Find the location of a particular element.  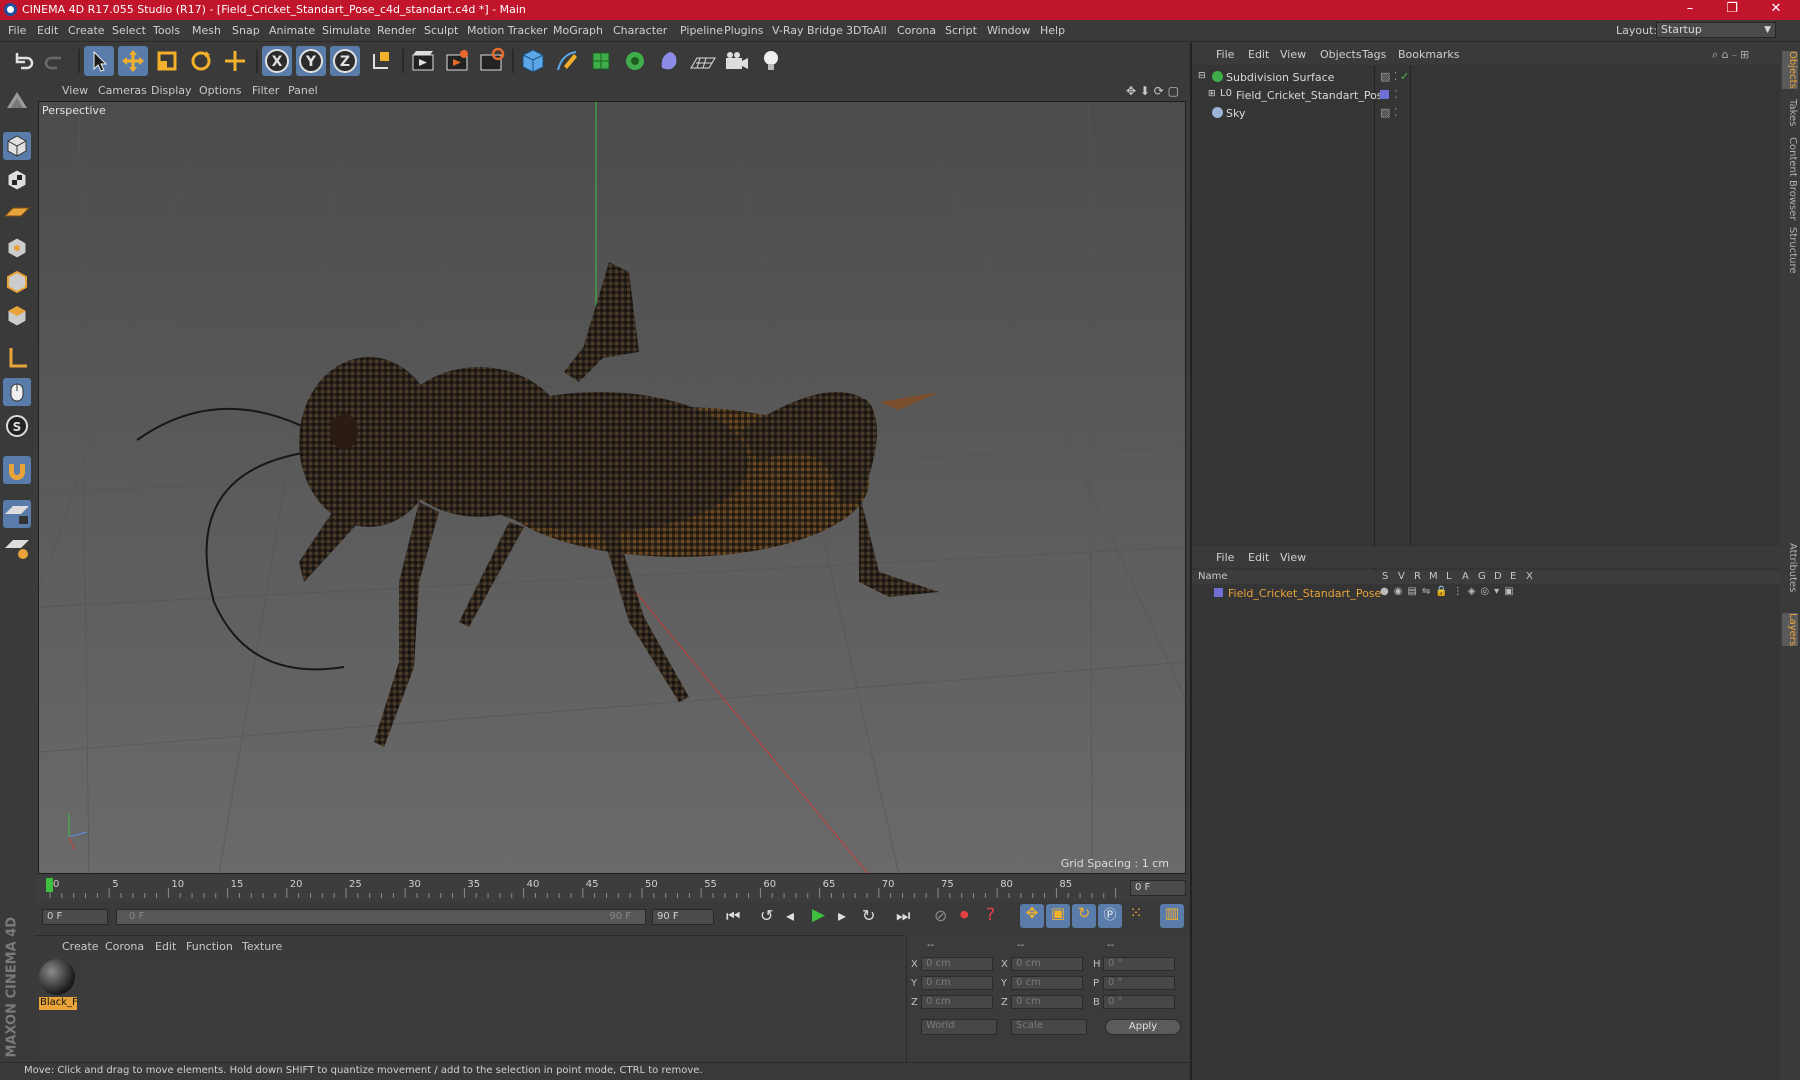

menu-file: File is located at coordinates (17, 30).